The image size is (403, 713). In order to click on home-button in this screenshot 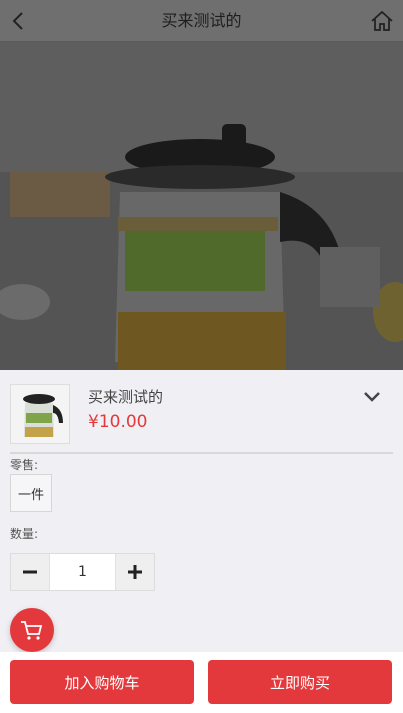, I will do `click(382, 21)`.